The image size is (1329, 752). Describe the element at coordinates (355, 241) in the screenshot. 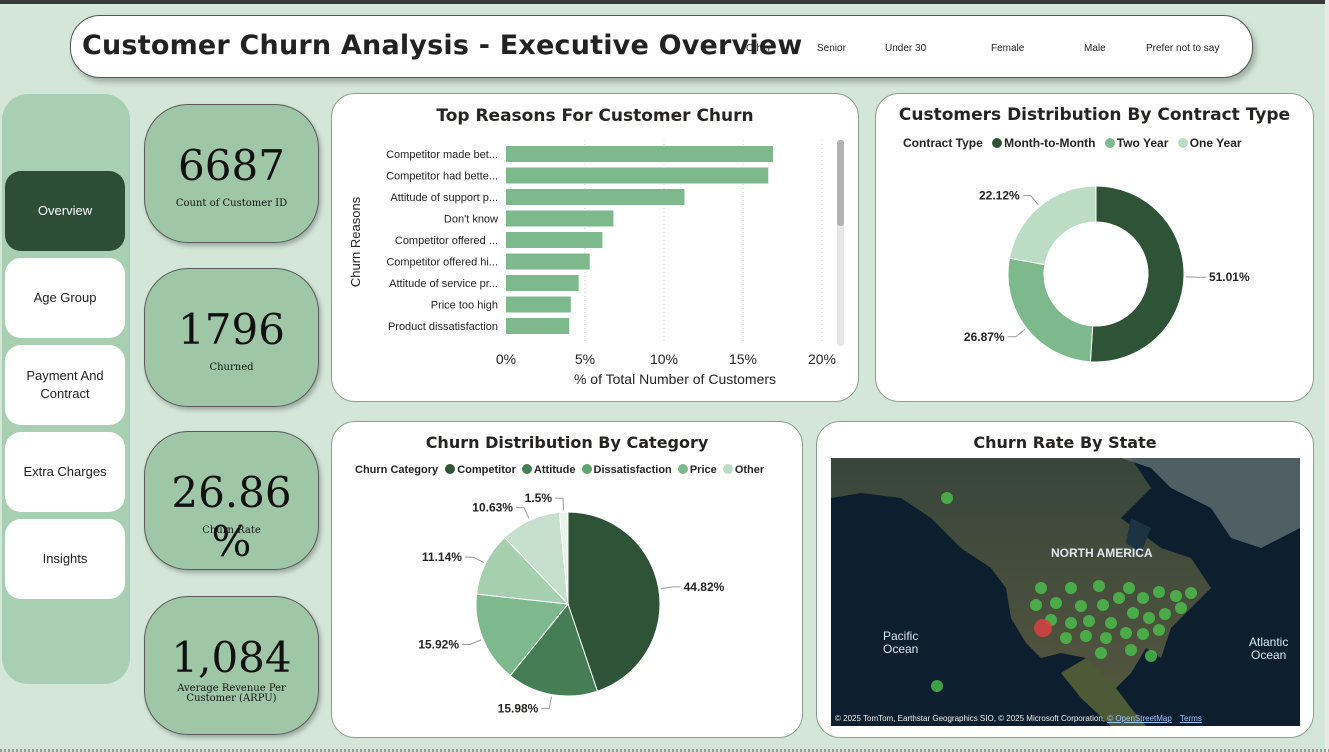

I see `y-axis-title: Churn Reasons` at that location.